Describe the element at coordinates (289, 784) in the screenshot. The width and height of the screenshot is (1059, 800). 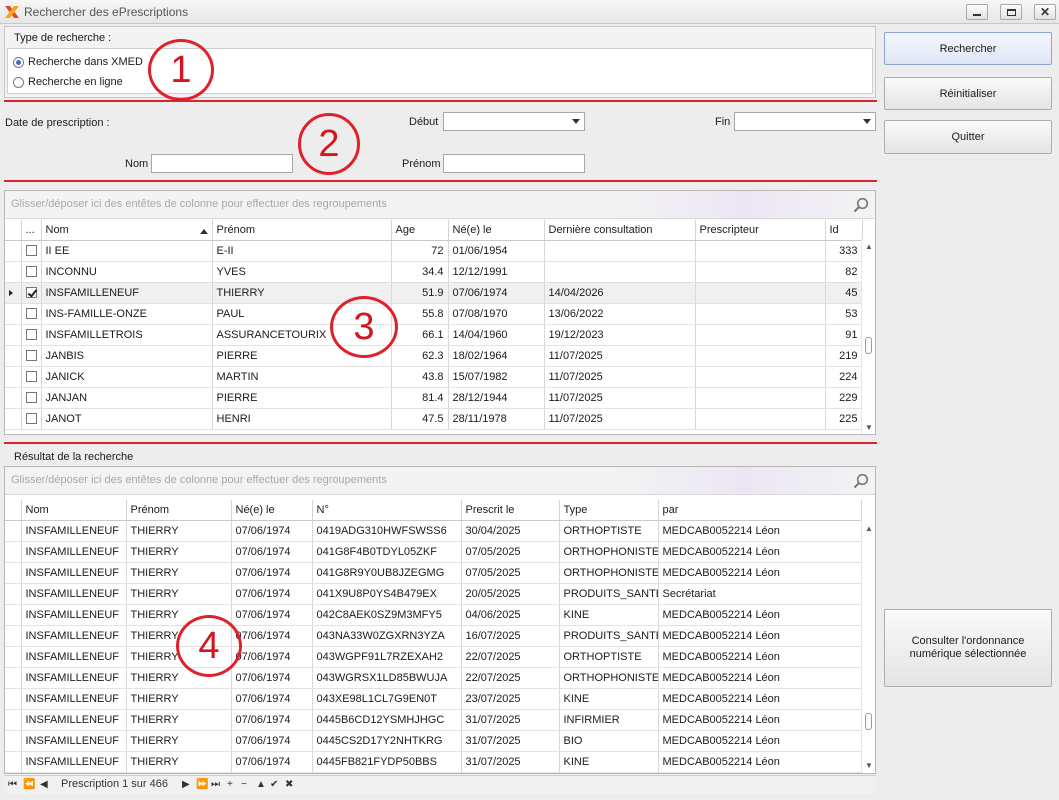
I see `cancel-icon: ✖` at that location.